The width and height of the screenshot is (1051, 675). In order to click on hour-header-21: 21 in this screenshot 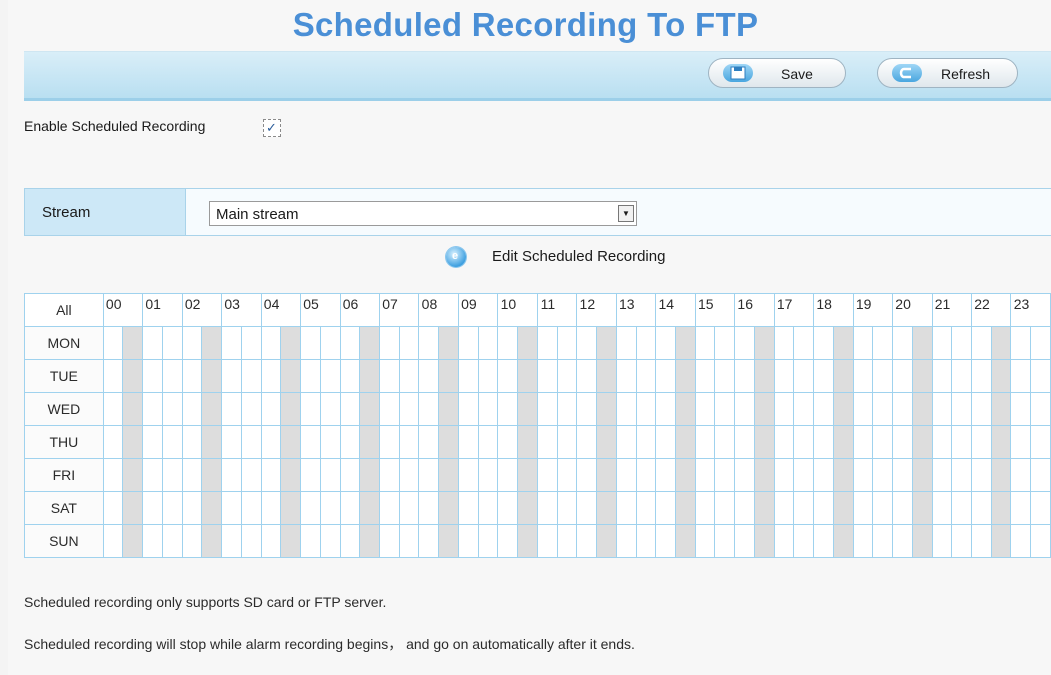, I will do `click(952, 310)`.